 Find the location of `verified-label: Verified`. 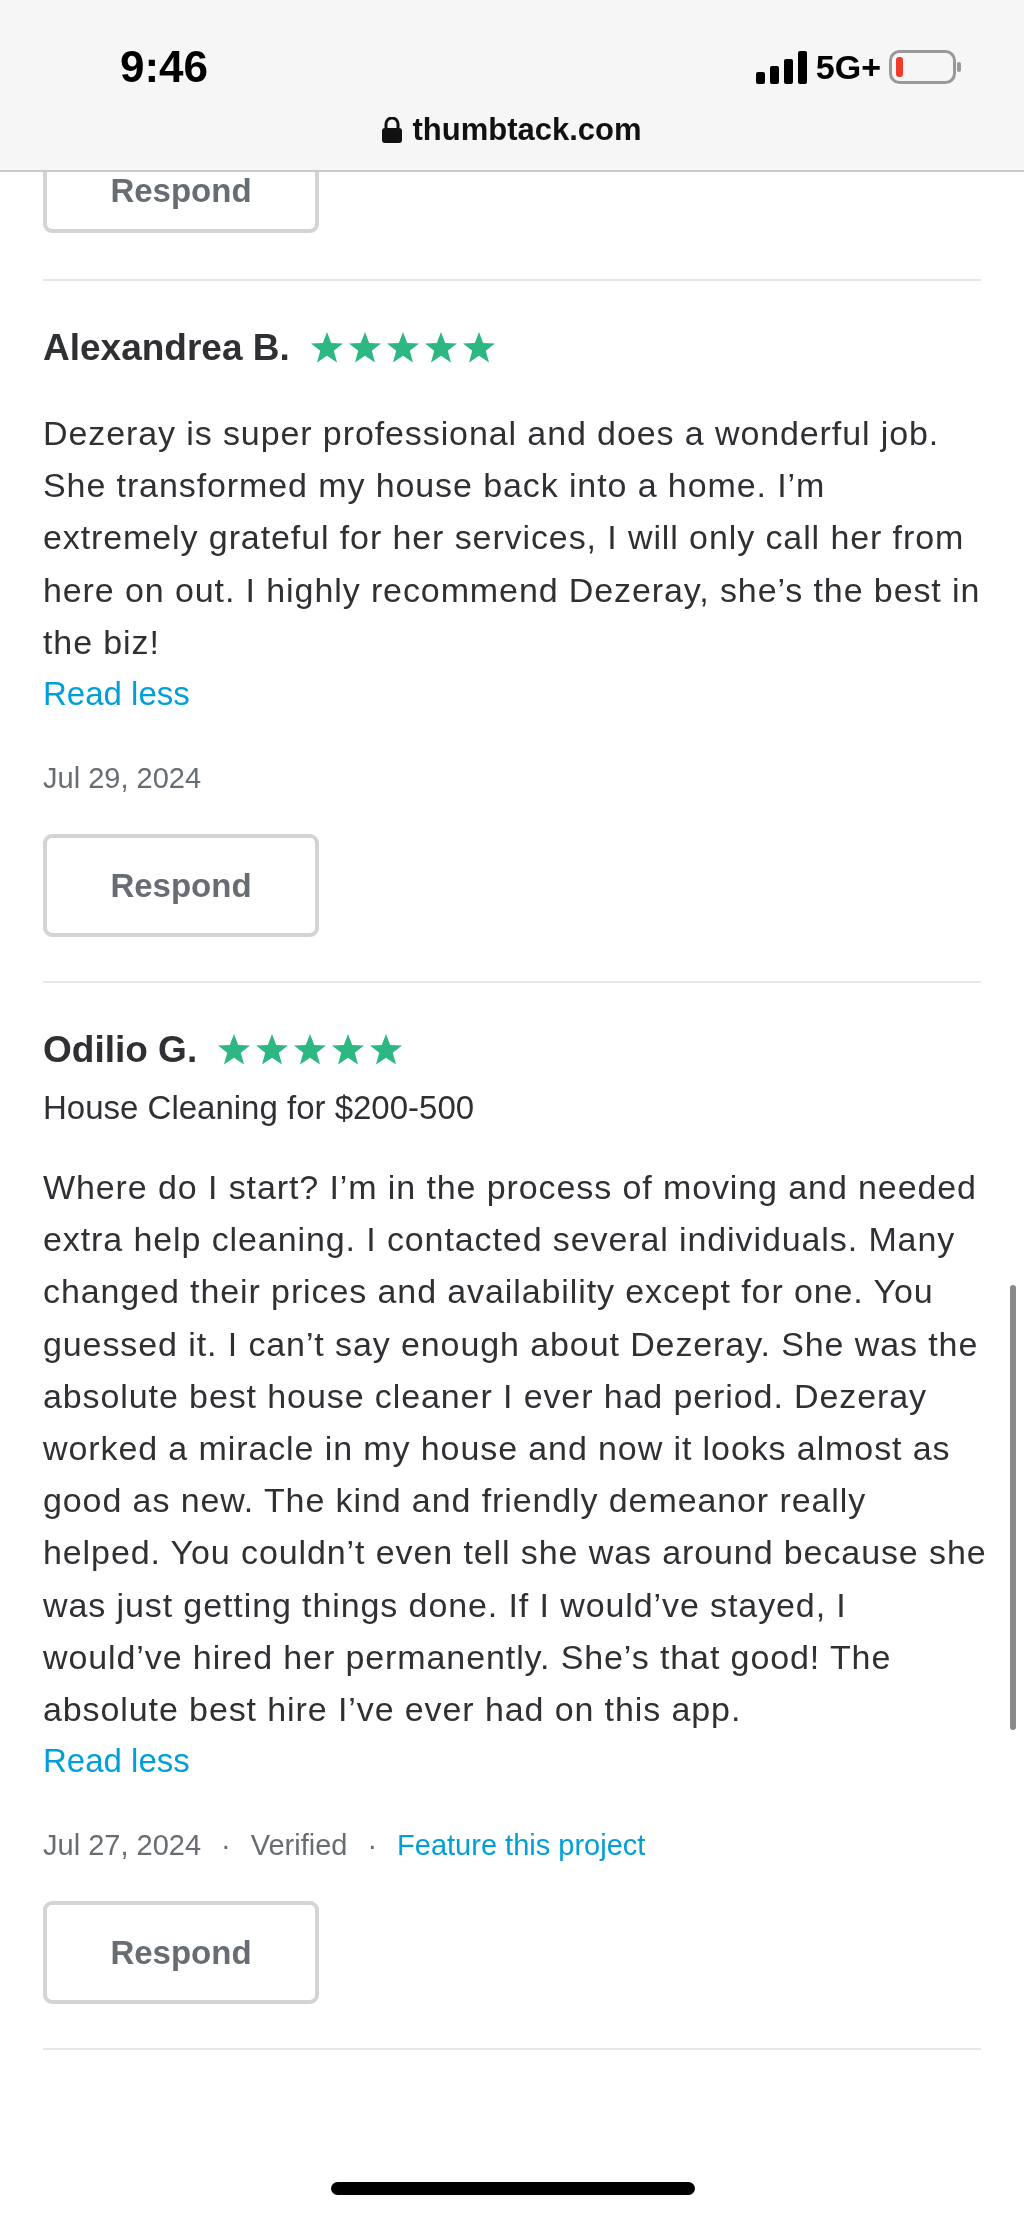

verified-label: Verified is located at coordinates (299, 1845).